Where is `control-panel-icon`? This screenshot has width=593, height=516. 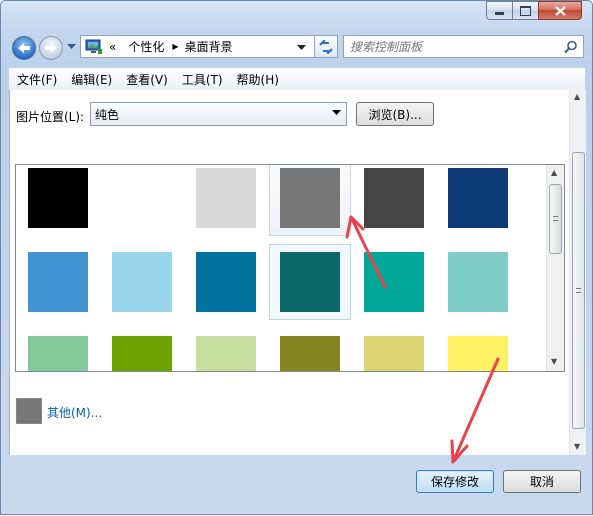
control-panel-icon is located at coordinates (93, 46).